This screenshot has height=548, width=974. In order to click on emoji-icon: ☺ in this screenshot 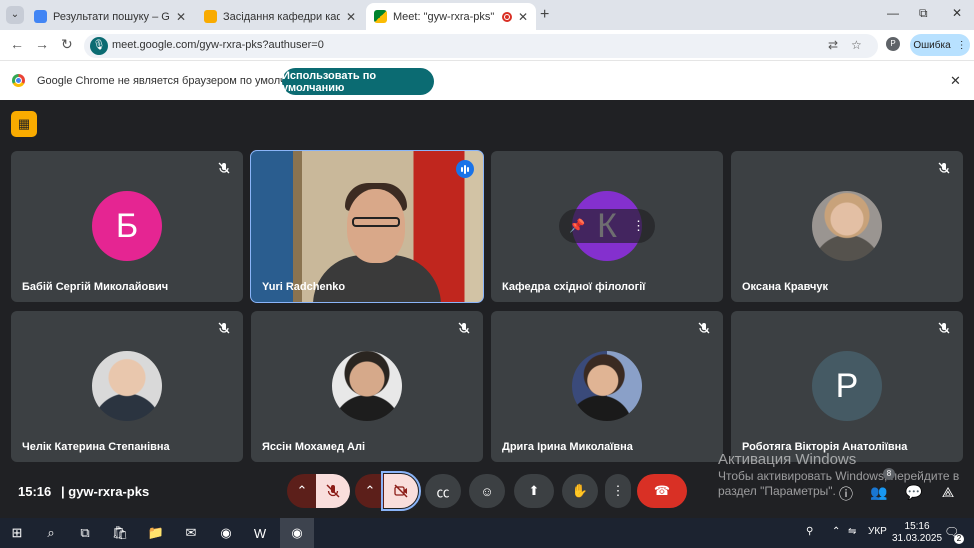, I will do `click(487, 491)`.